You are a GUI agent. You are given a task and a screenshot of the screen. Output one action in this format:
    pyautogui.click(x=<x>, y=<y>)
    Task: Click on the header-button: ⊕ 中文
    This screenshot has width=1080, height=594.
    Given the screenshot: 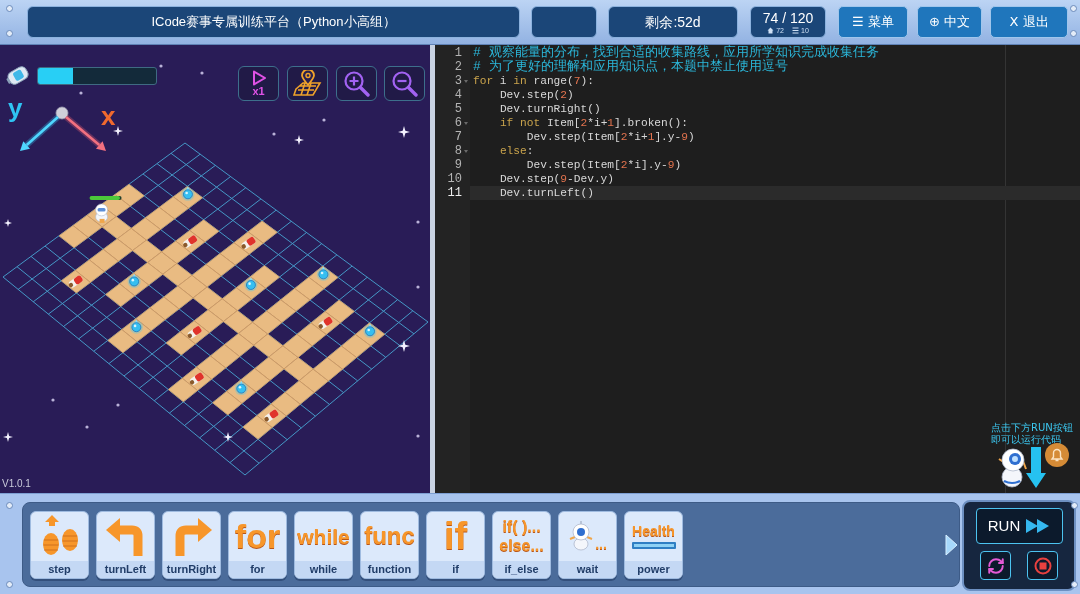 What is the action you would take?
    pyautogui.click(x=949, y=22)
    